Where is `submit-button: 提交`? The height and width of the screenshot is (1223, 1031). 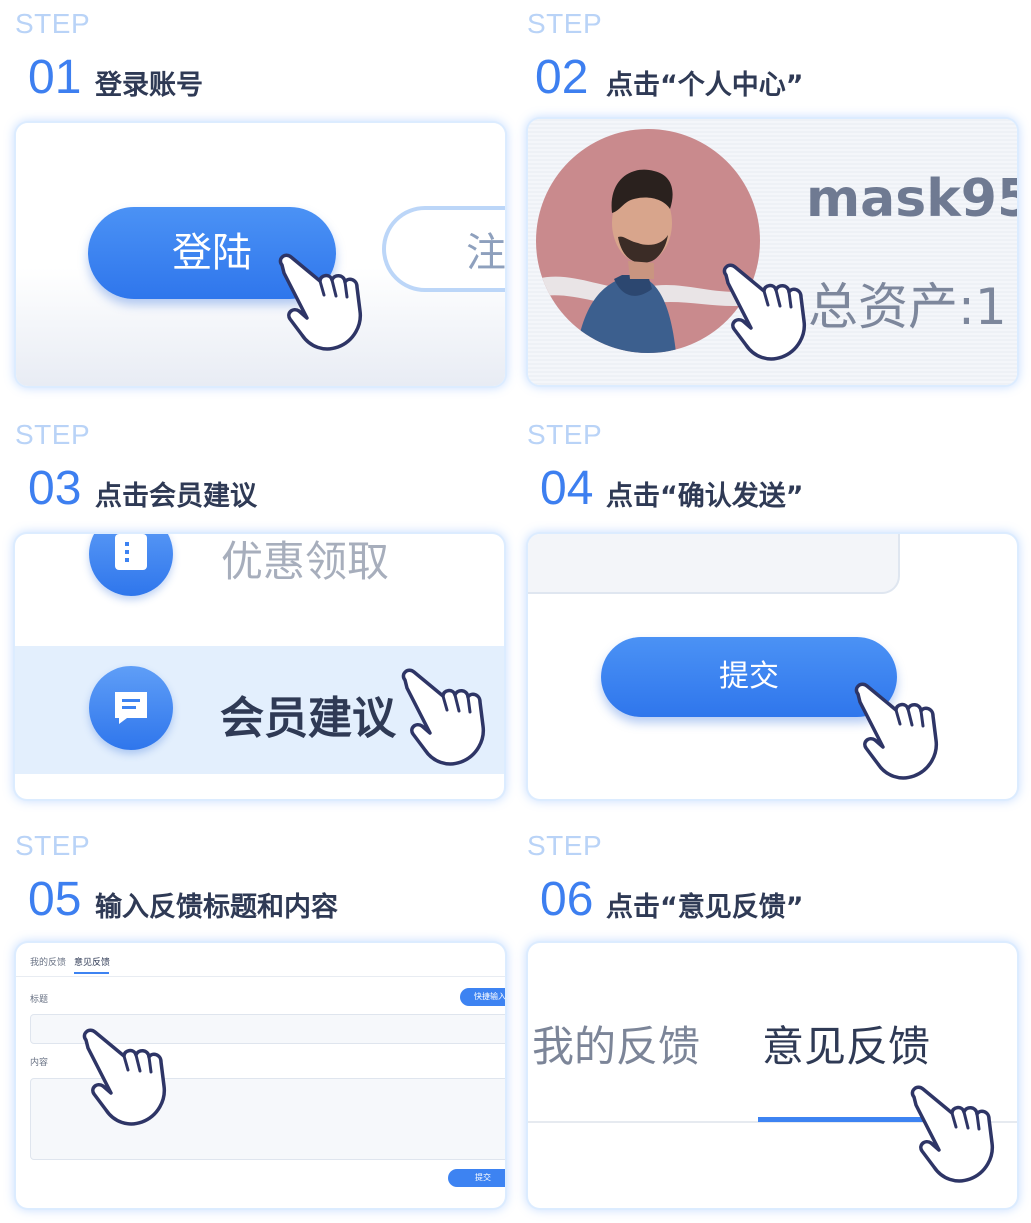 submit-button: 提交 is located at coordinates (476, 1178).